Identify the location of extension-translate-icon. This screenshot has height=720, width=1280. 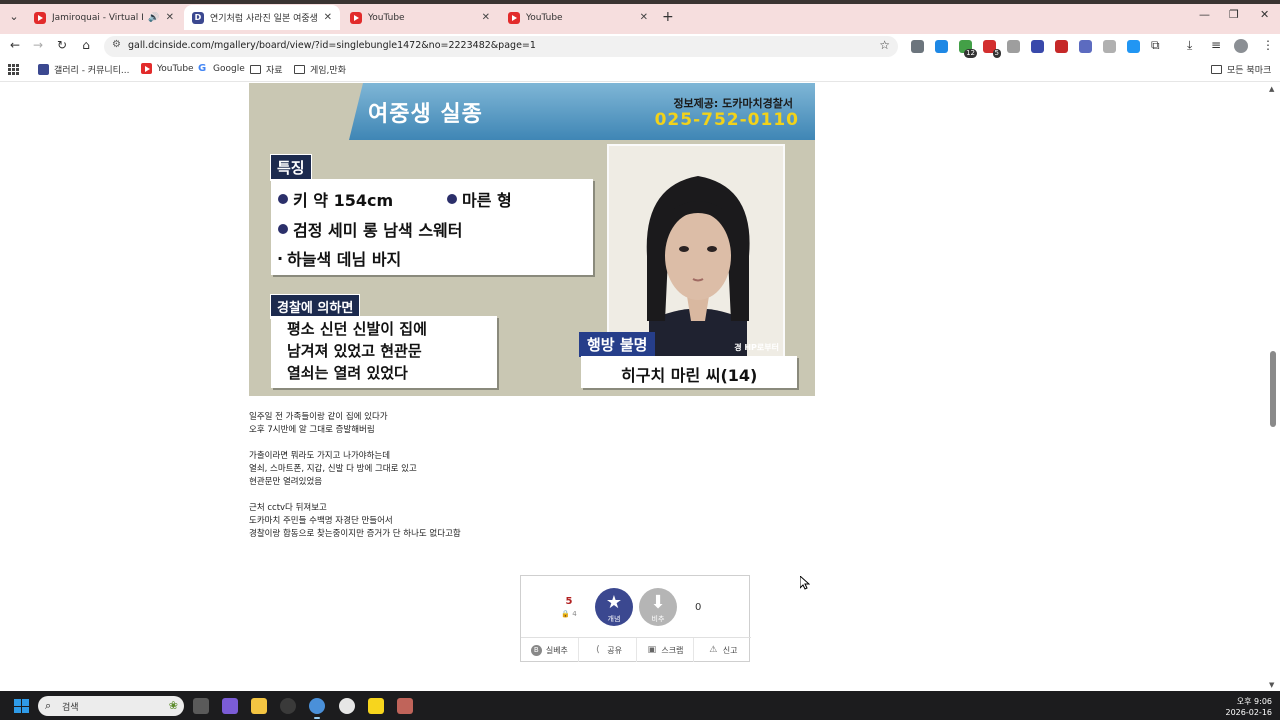
(917, 46).